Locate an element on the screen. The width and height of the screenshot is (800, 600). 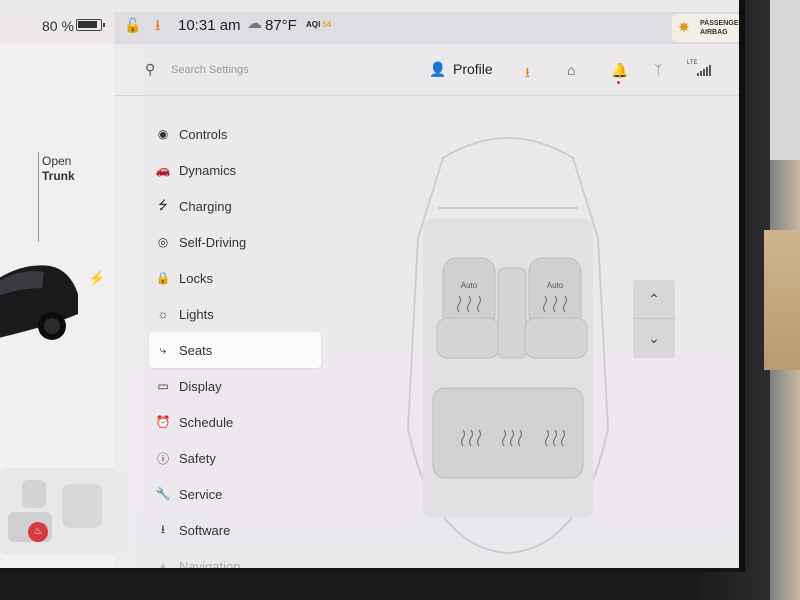
airbag-line1: PASSENGER is located at coordinates (722, 23).